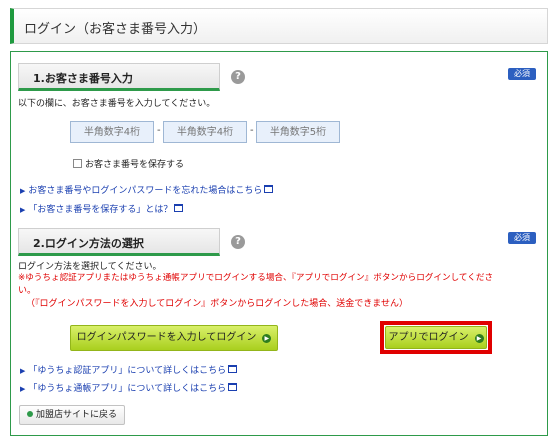 The image size is (560, 444). Describe the element at coordinates (29, 414) in the screenshot. I see `bullet-icon` at that location.